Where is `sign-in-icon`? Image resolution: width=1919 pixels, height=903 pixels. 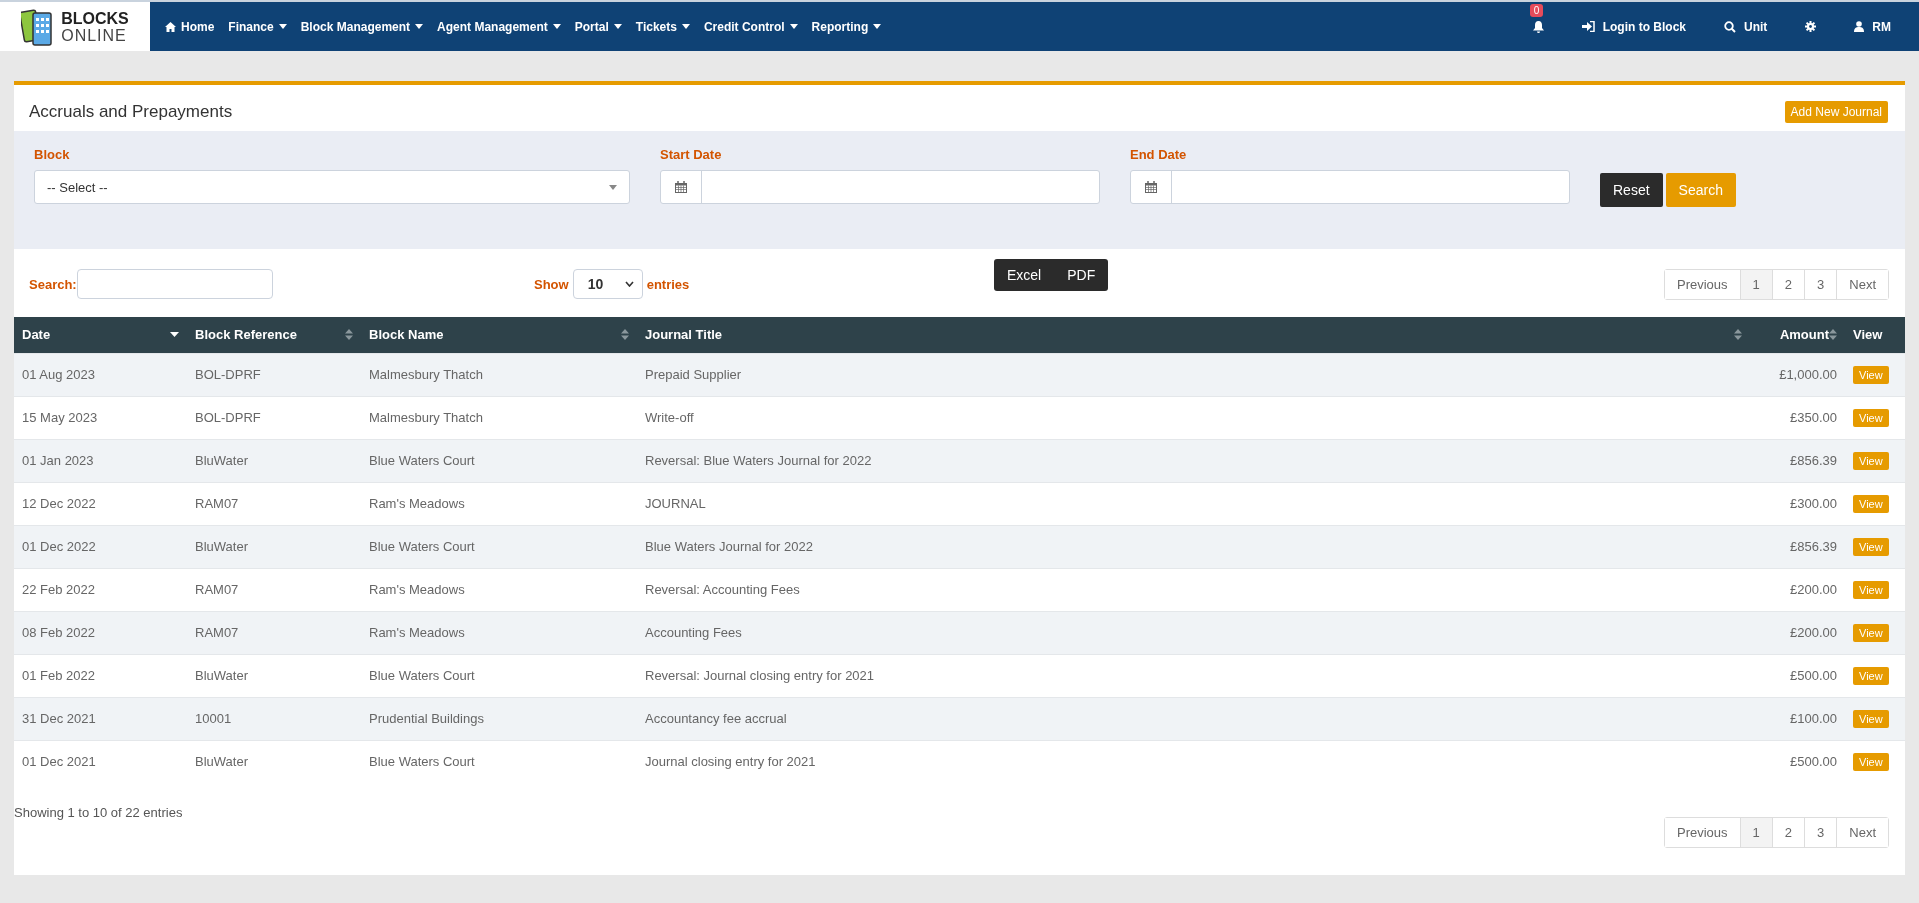
sign-in-icon is located at coordinates (1588, 26).